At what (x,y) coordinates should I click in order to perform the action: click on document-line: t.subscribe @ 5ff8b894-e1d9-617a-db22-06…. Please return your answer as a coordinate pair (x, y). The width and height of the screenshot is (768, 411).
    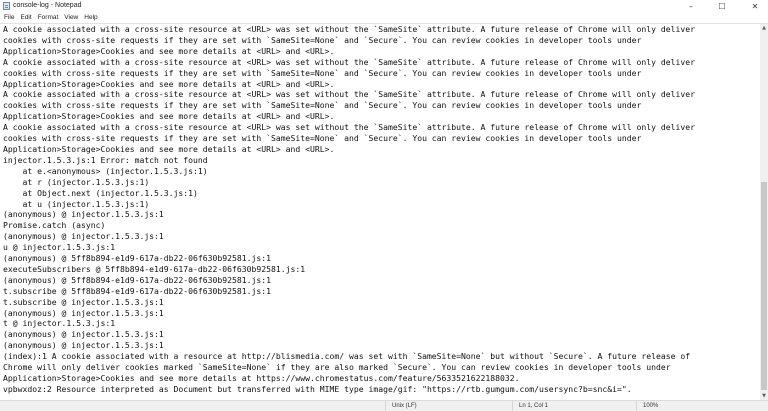
    Looking at the image, I should click on (137, 290).